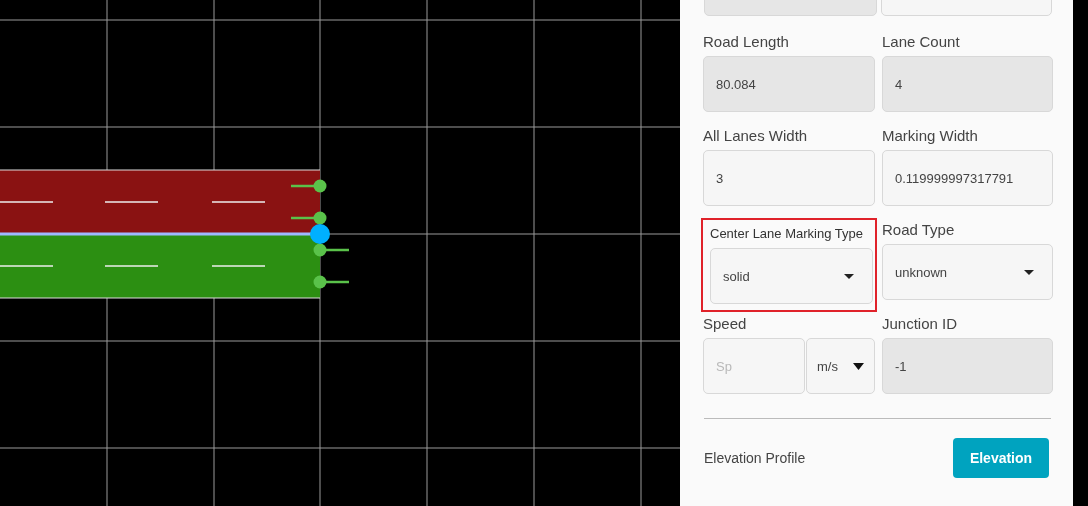 The width and height of the screenshot is (1088, 506). I want to click on field-label: All Lanes Width, so click(756, 136).